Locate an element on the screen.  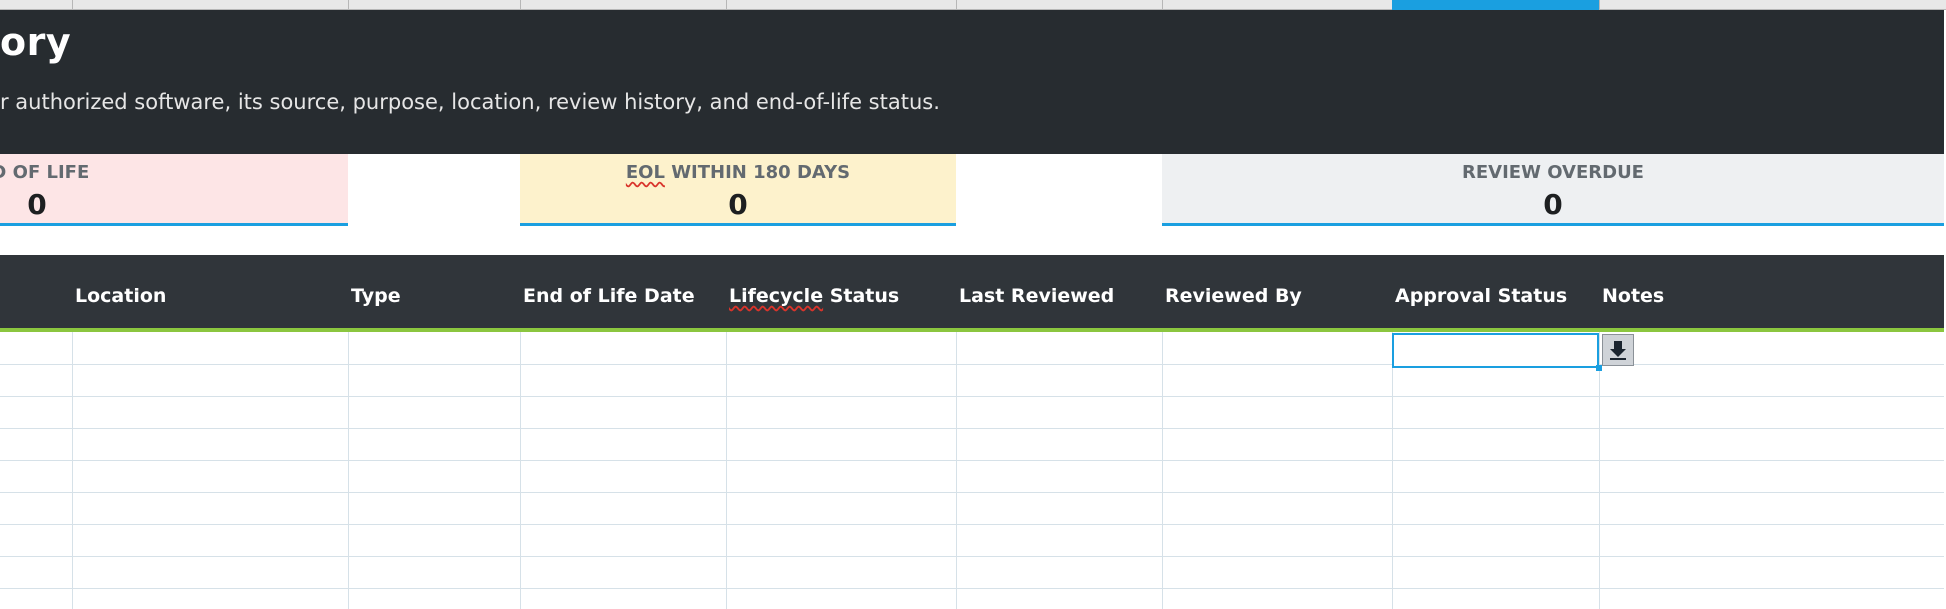
page-title: ory is located at coordinates (36, 42).